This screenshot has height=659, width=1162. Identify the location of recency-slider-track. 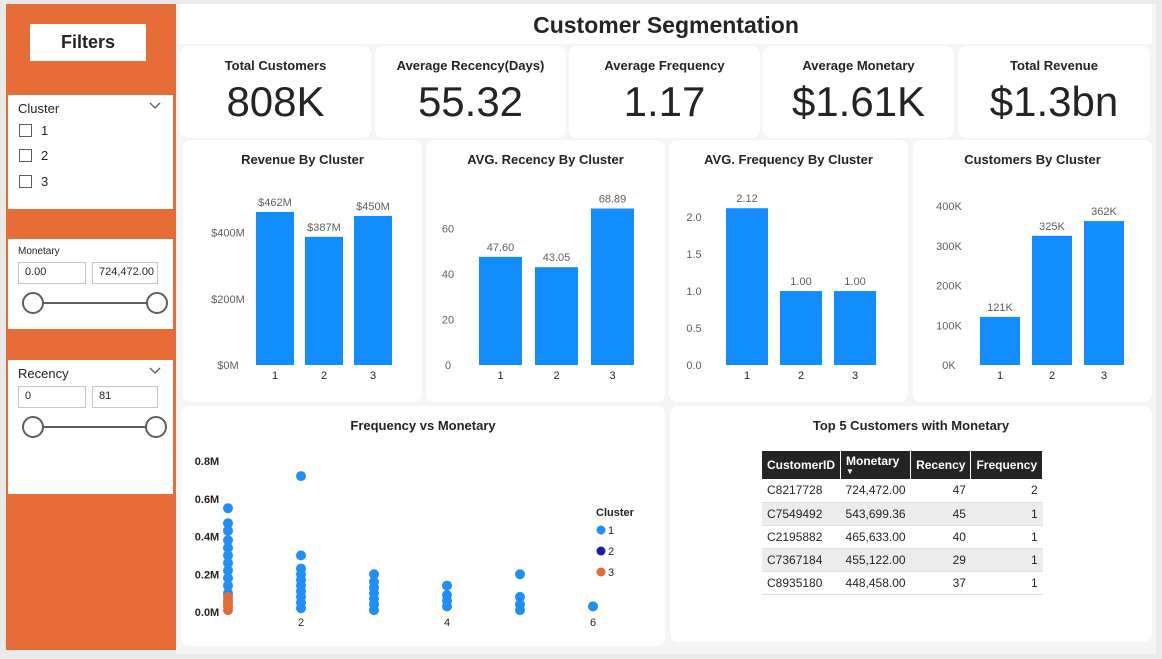
(94, 427).